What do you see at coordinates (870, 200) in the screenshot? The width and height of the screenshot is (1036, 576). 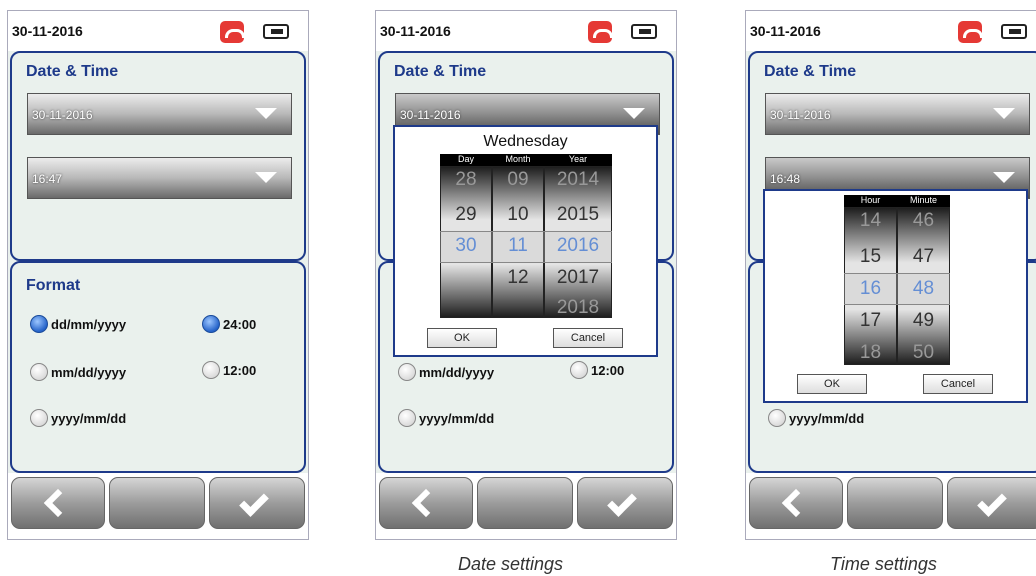 I see `hour-header: Hour` at bounding box center [870, 200].